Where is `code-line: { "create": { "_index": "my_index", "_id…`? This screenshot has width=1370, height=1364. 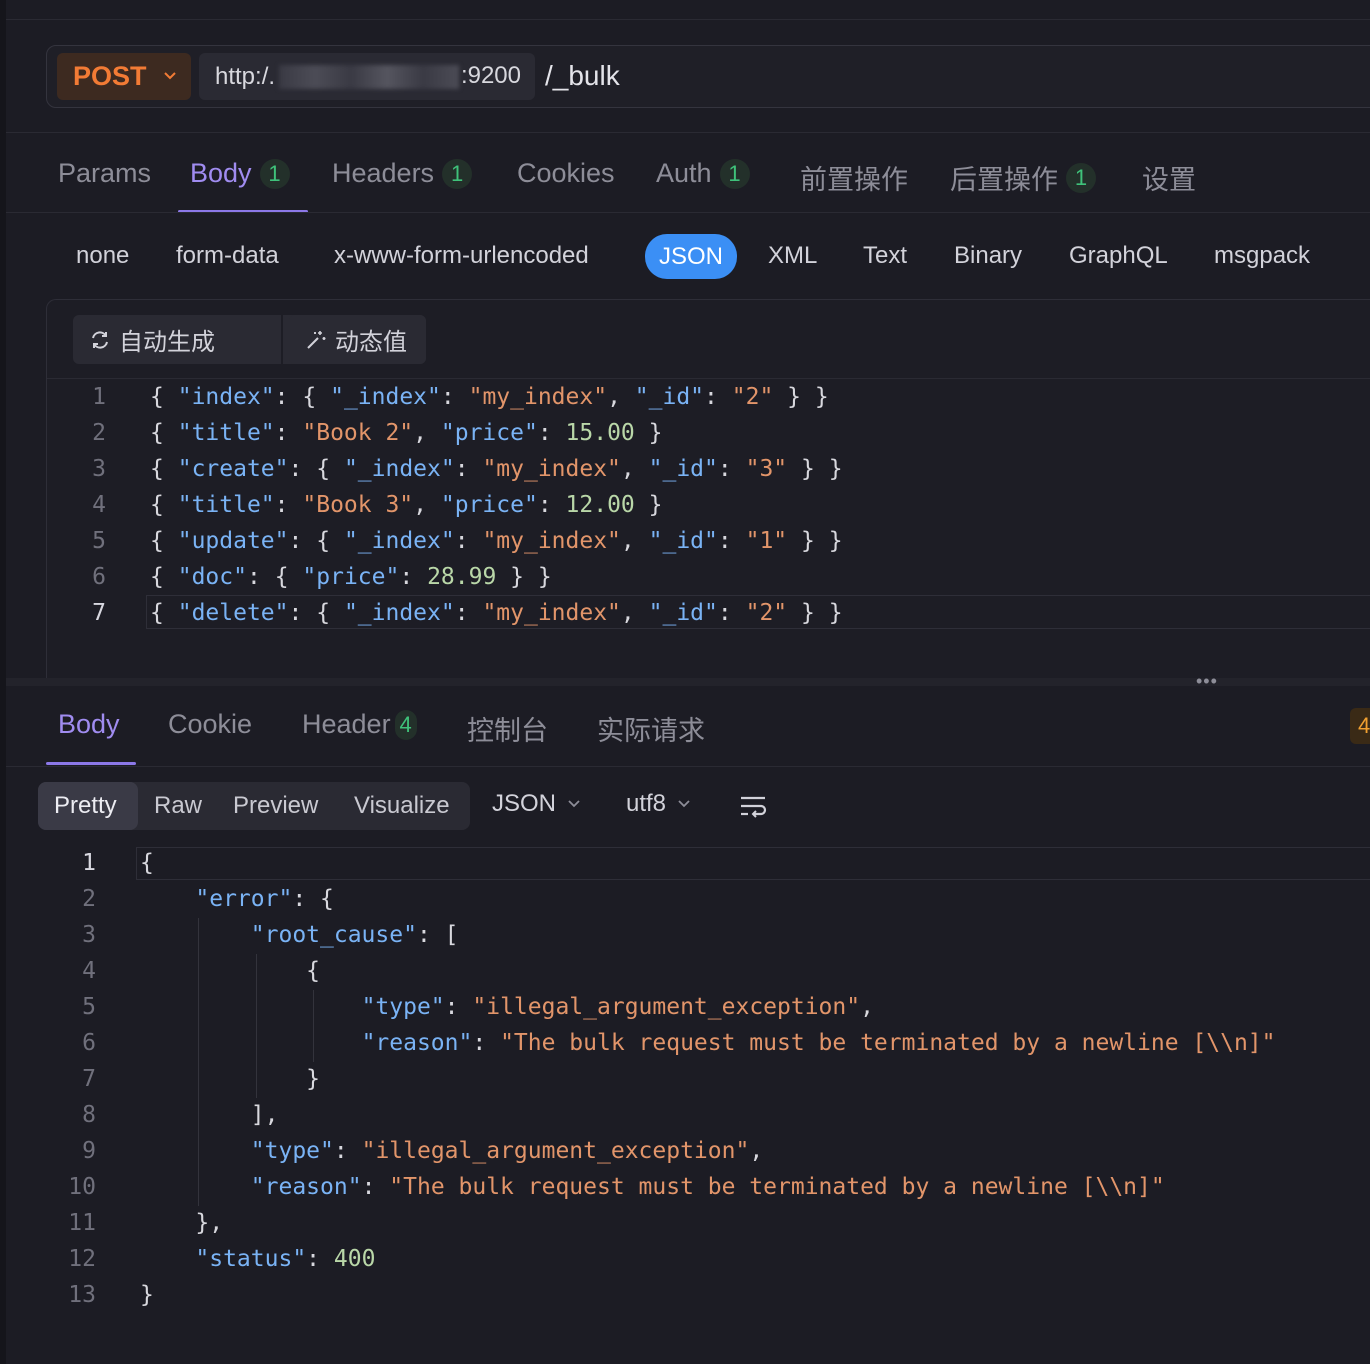 code-line: { "create": { "_index": "my_index", "_id… is located at coordinates (496, 469).